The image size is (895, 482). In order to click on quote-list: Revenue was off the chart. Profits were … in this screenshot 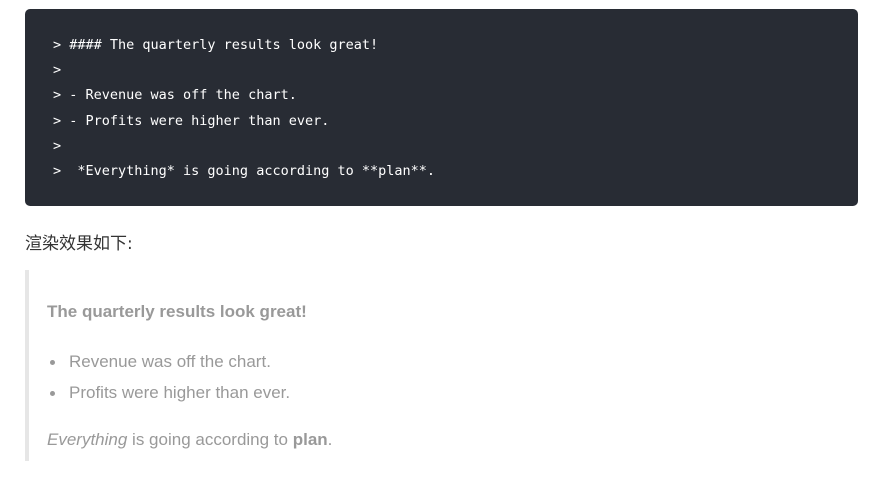, I will do `click(168, 381)`.